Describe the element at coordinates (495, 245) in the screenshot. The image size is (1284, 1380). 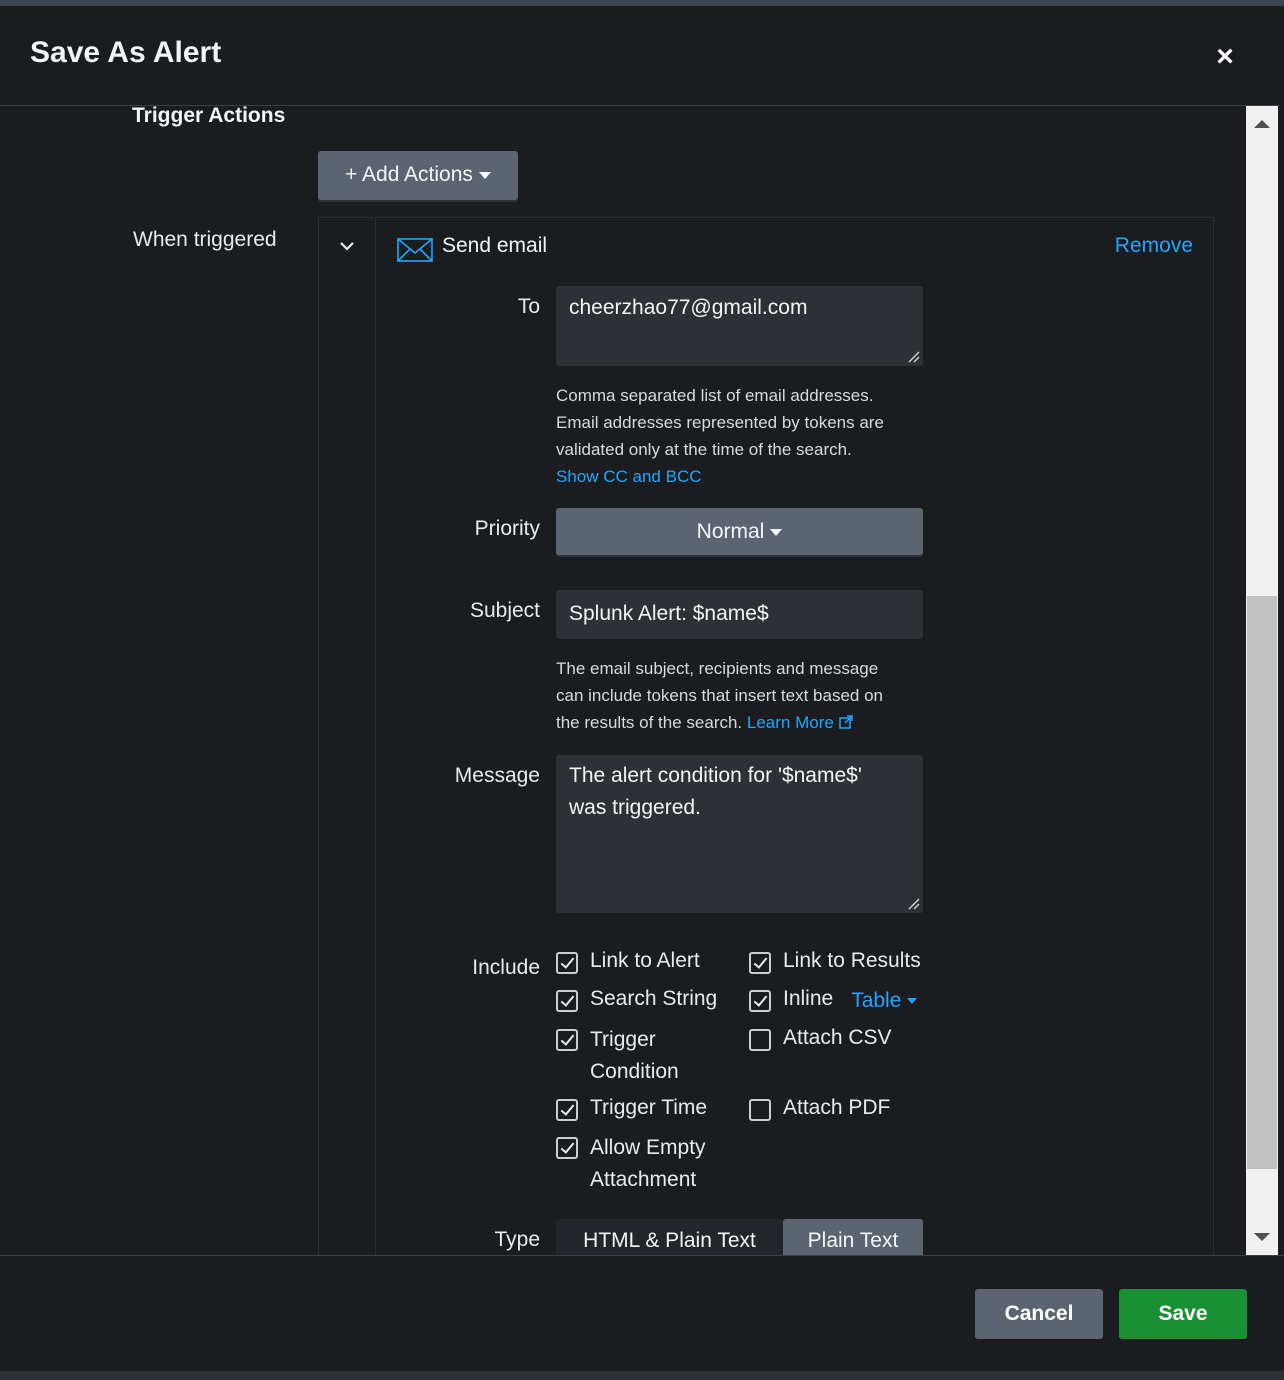
I see `send-email-title: Send email` at that location.